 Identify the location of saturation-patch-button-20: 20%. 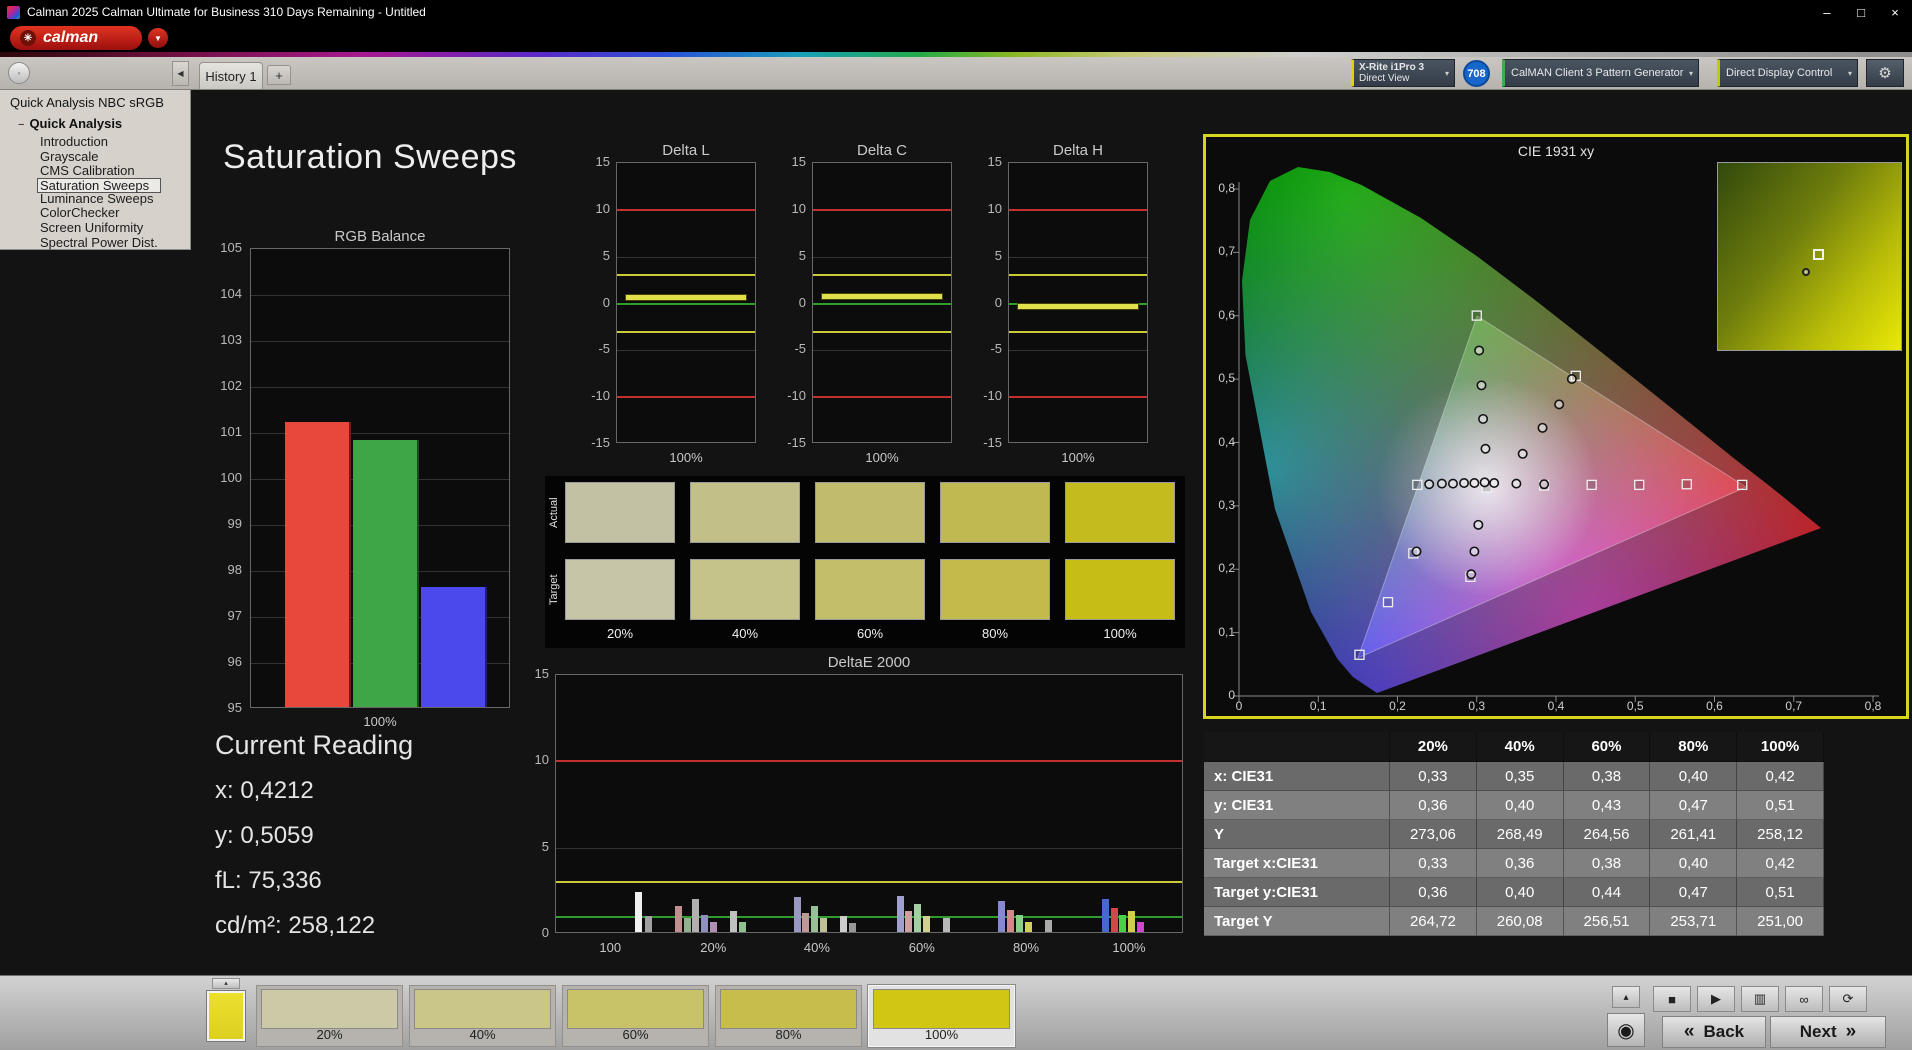
(329, 1016).